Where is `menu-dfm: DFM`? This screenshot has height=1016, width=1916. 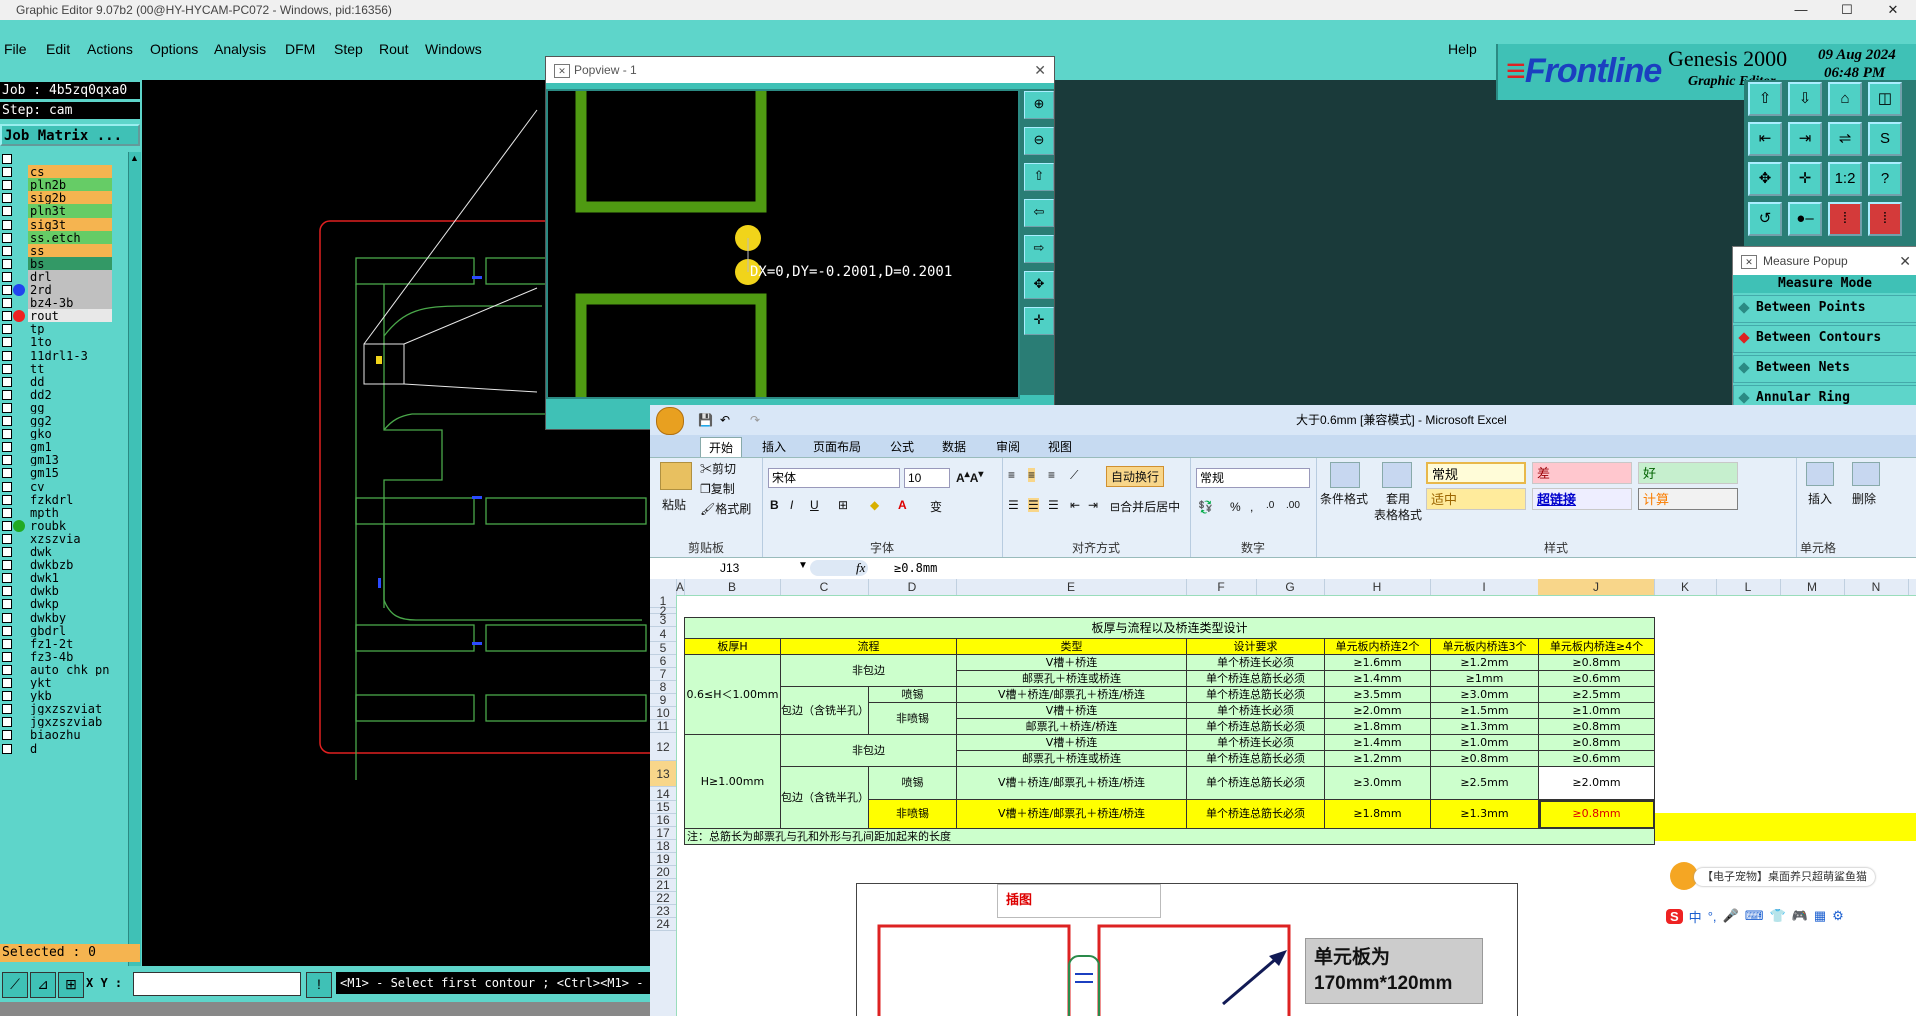
menu-dfm: DFM is located at coordinates (300, 49).